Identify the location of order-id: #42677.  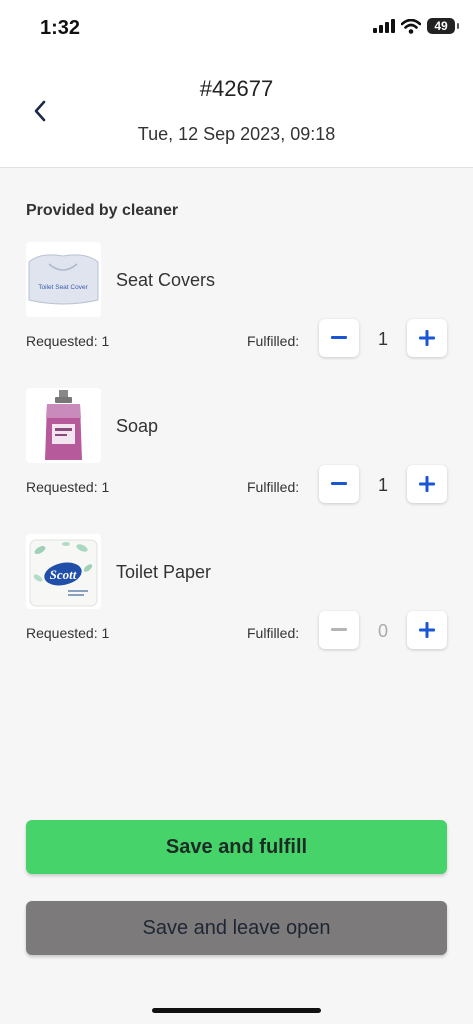
(236, 88).